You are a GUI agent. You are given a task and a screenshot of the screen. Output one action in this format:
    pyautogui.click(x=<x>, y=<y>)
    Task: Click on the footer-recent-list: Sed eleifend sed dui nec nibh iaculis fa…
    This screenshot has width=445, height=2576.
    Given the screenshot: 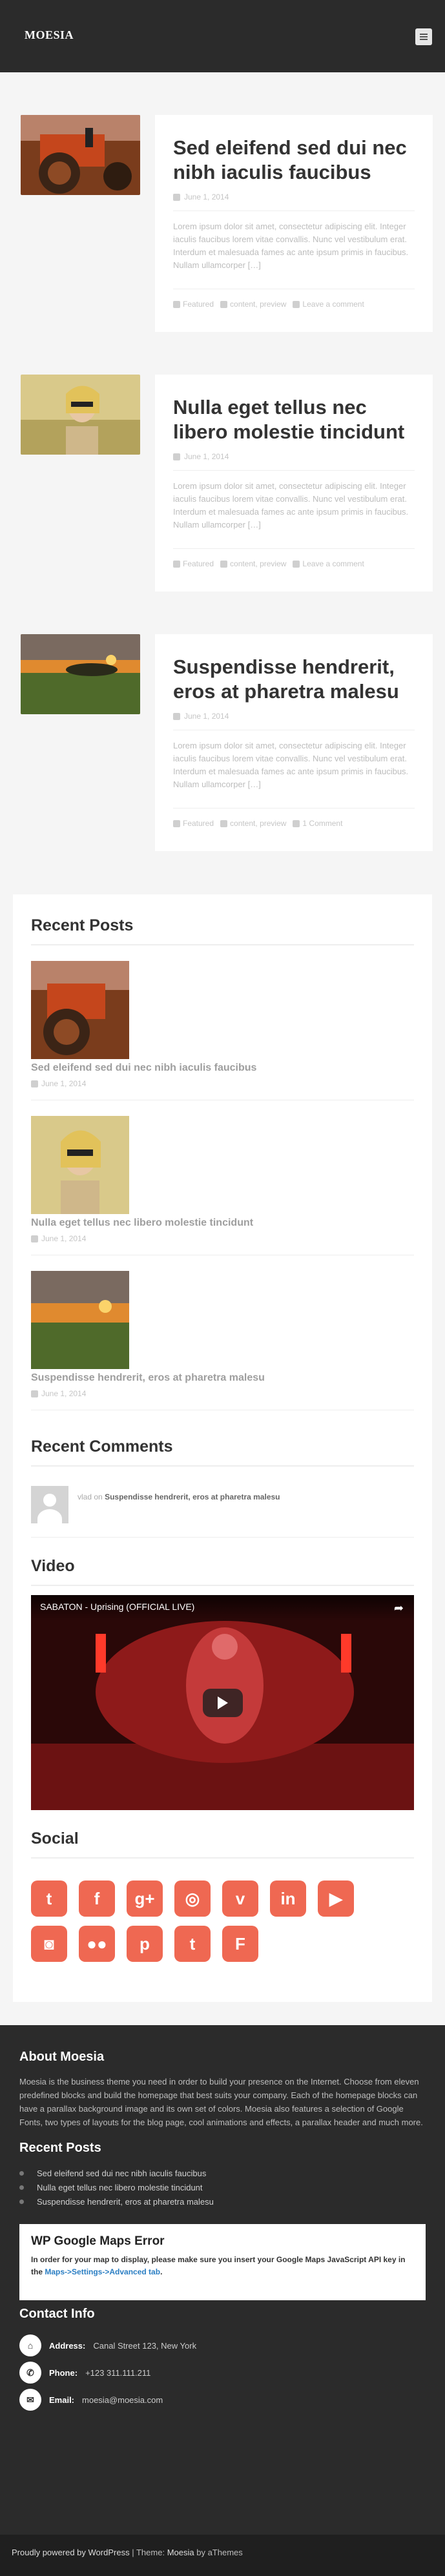 What is the action you would take?
    pyautogui.click(x=222, y=2187)
    